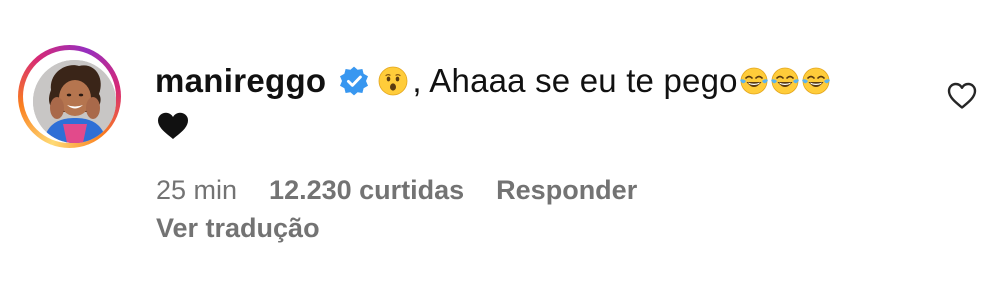  Describe the element at coordinates (173, 125) in the screenshot. I see `black-heart-emoji` at that location.